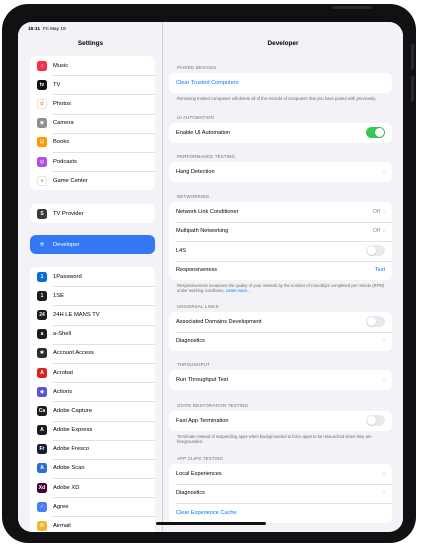 This screenshot has height=547, width=421. I want to click on adobe-fresco-icon: Fr, so click(42, 449).